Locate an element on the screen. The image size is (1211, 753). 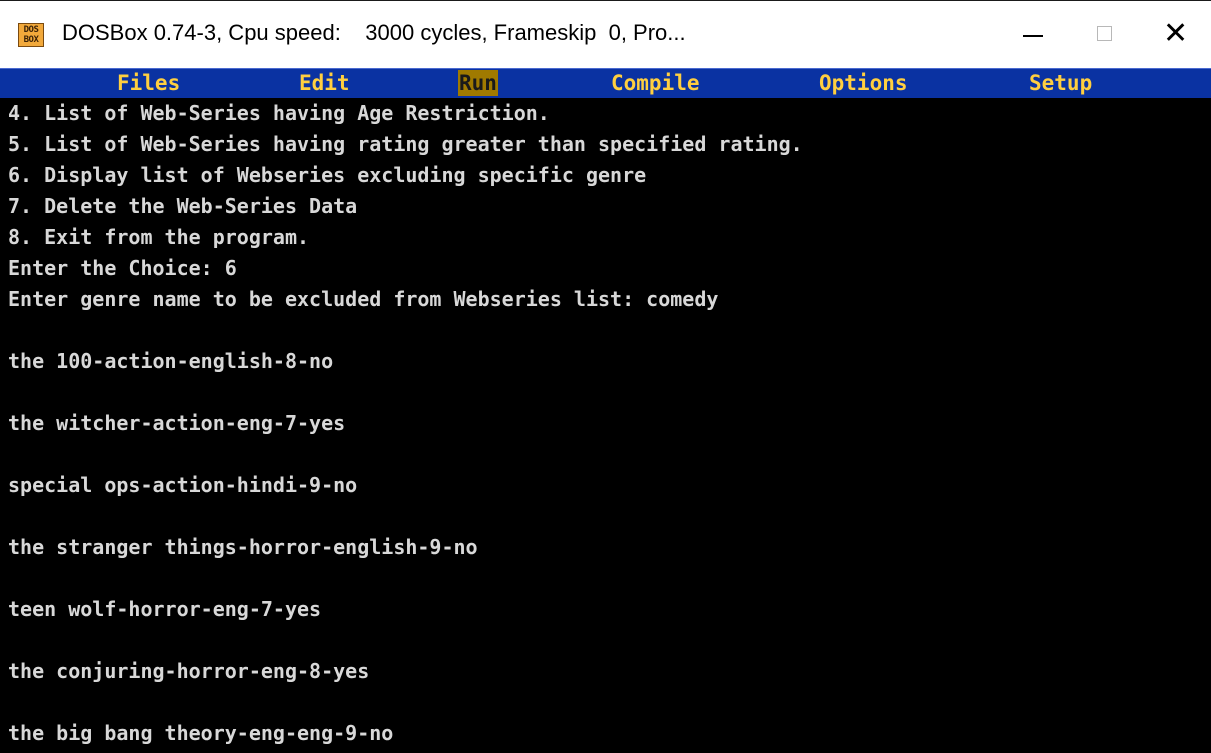
console-line: the stranger things-horror-english-9-no is located at coordinates (243, 547).